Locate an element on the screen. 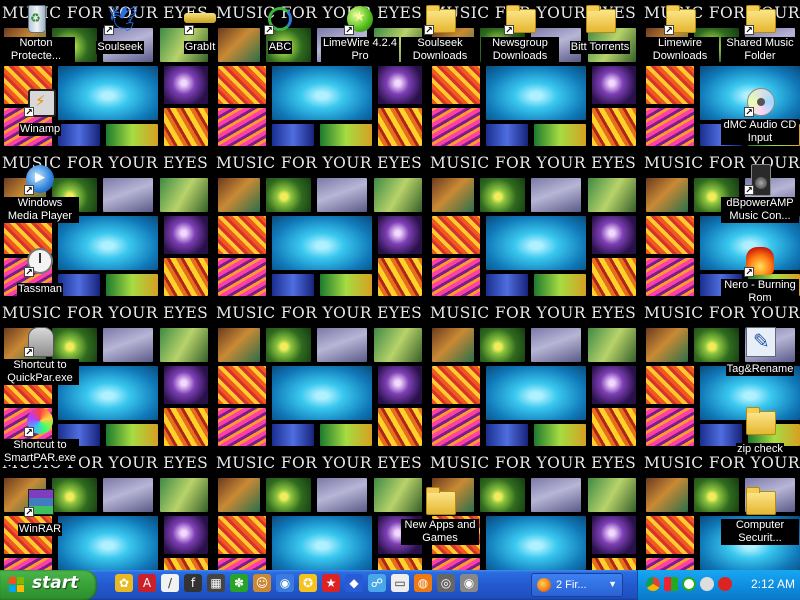 The image size is (800, 600). folder-icon is located at coordinates (440, 501).